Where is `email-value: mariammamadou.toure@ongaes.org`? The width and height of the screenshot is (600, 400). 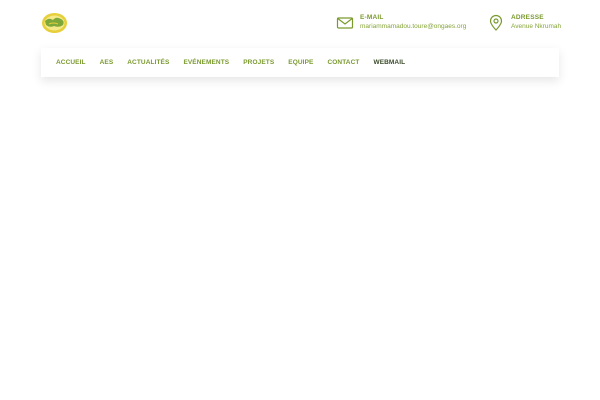
email-value: mariammamadou.toure@ongaes.org is located at coordinates (413, 27).